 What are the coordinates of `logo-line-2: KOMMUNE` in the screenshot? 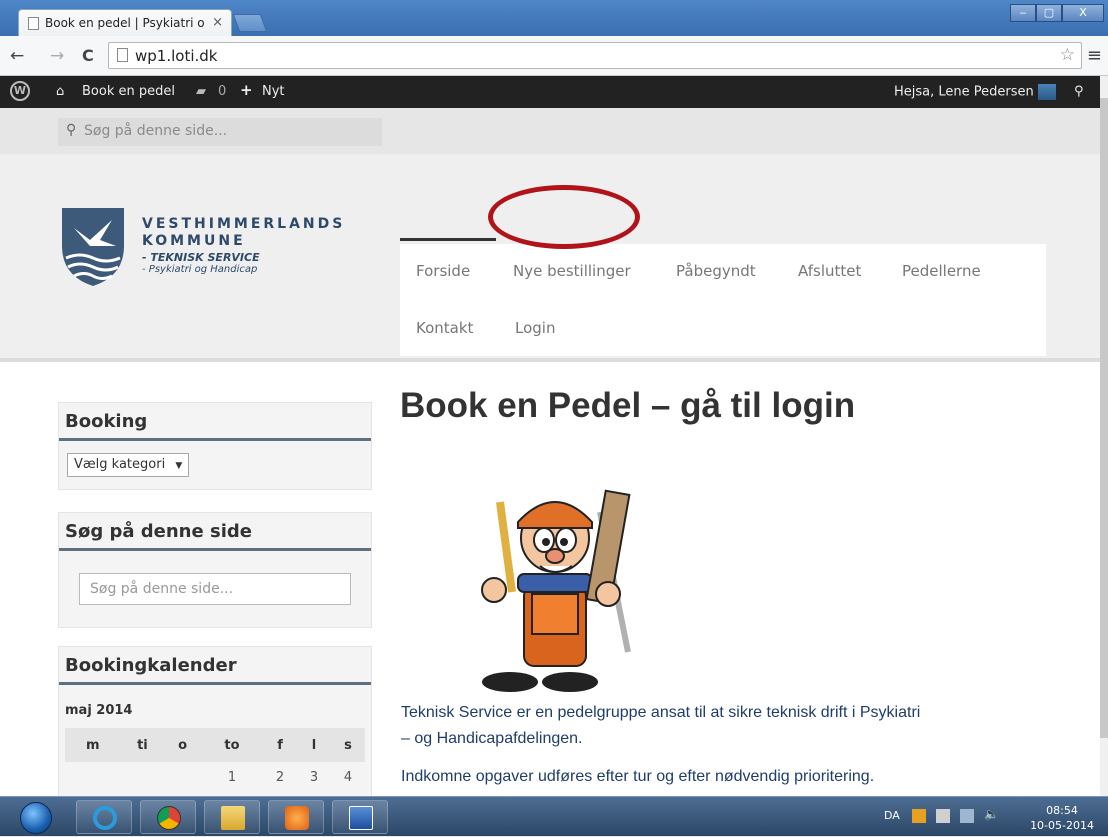 It's located at (194, 241).